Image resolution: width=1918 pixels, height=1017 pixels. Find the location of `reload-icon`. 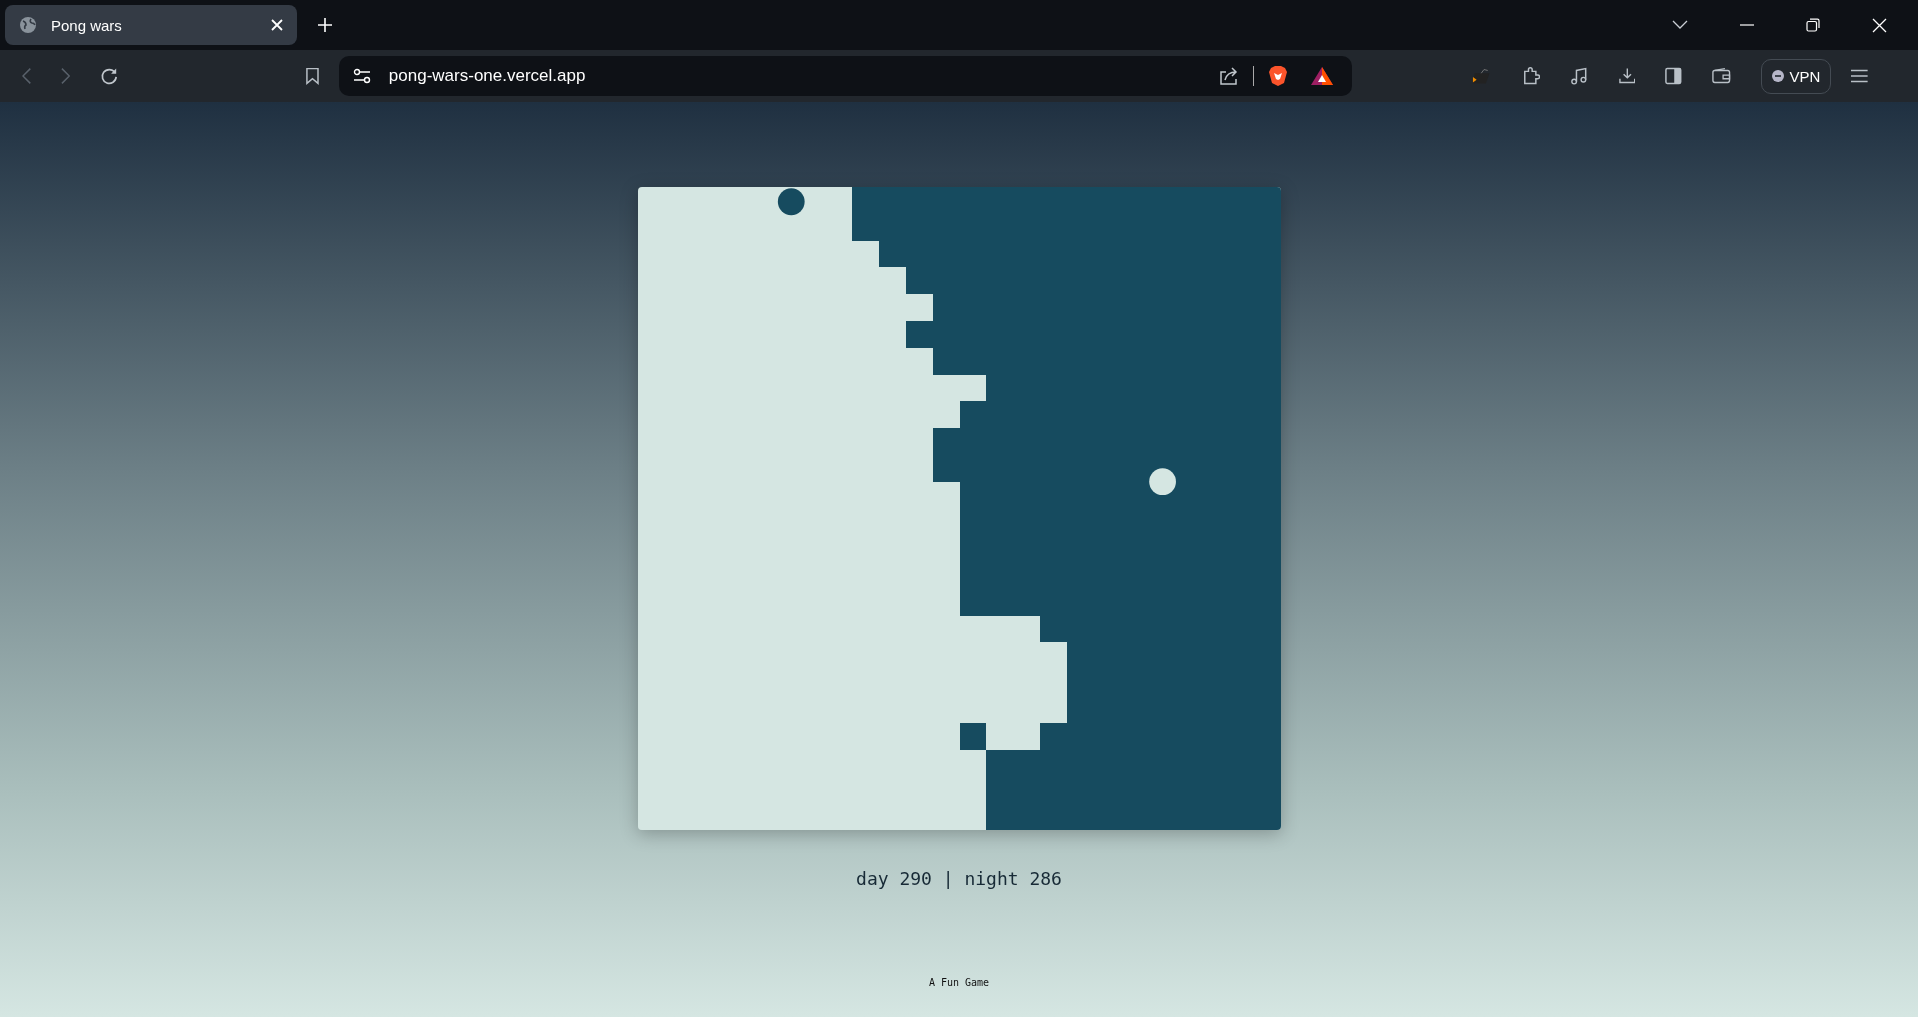

reload-icon is located at coordinates (109, 76).